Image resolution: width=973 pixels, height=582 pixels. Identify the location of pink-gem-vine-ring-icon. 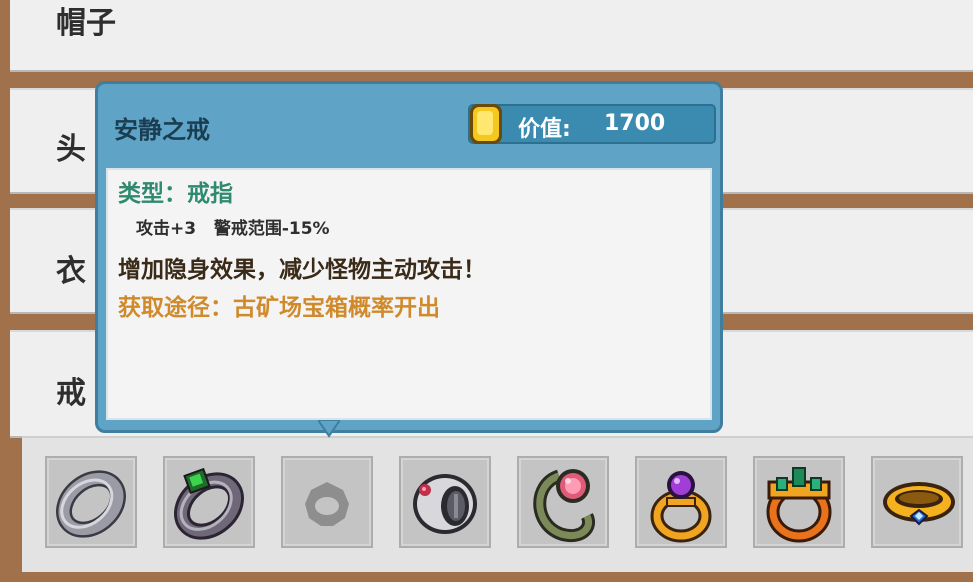
(564, 505).